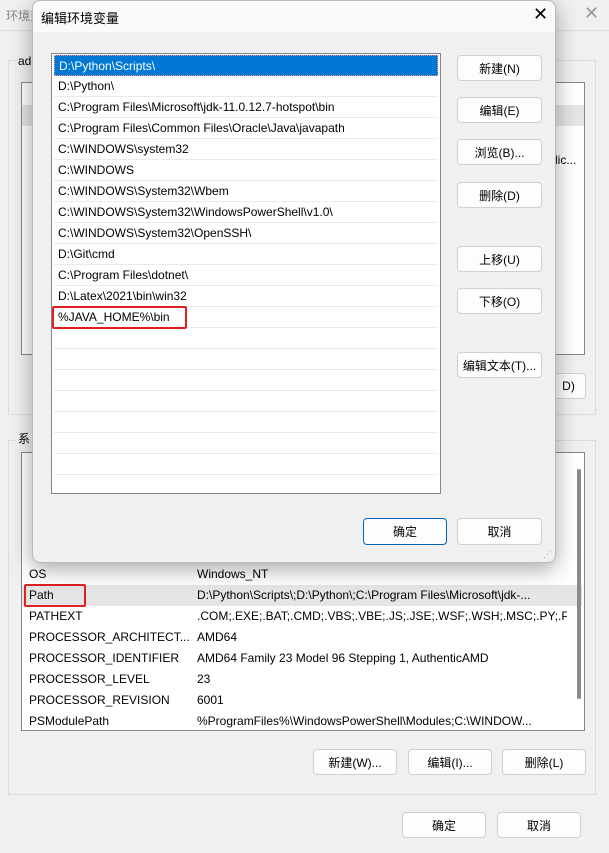  I want to click on var-name: OS, so click(38, 574).